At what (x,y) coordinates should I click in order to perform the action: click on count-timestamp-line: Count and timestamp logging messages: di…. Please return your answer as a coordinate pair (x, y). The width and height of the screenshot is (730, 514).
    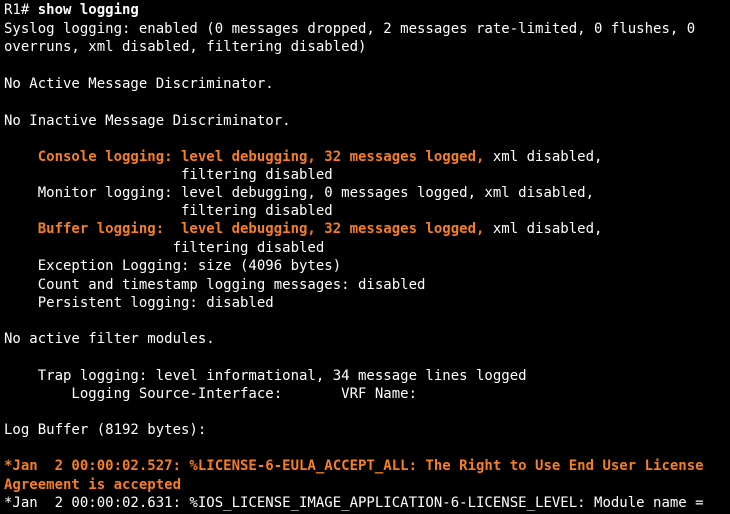
    Looking at the image, I should click on (215, 285).